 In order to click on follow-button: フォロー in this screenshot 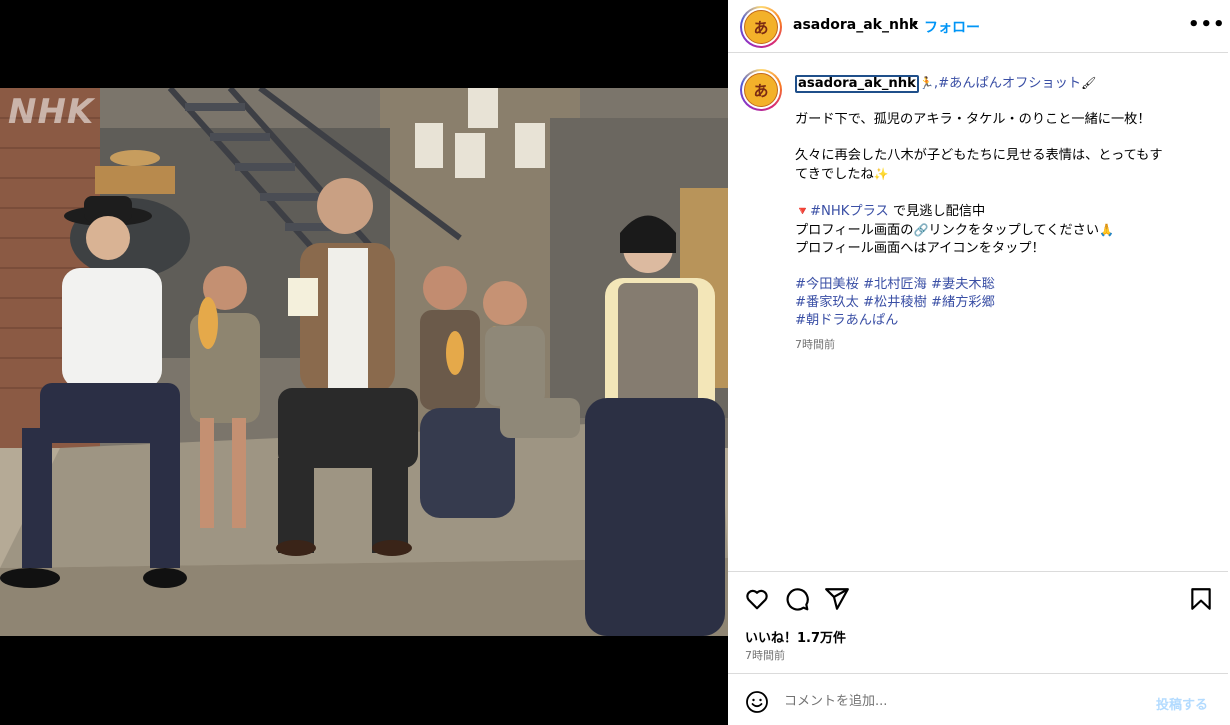, I will do `click(952, 27)`.